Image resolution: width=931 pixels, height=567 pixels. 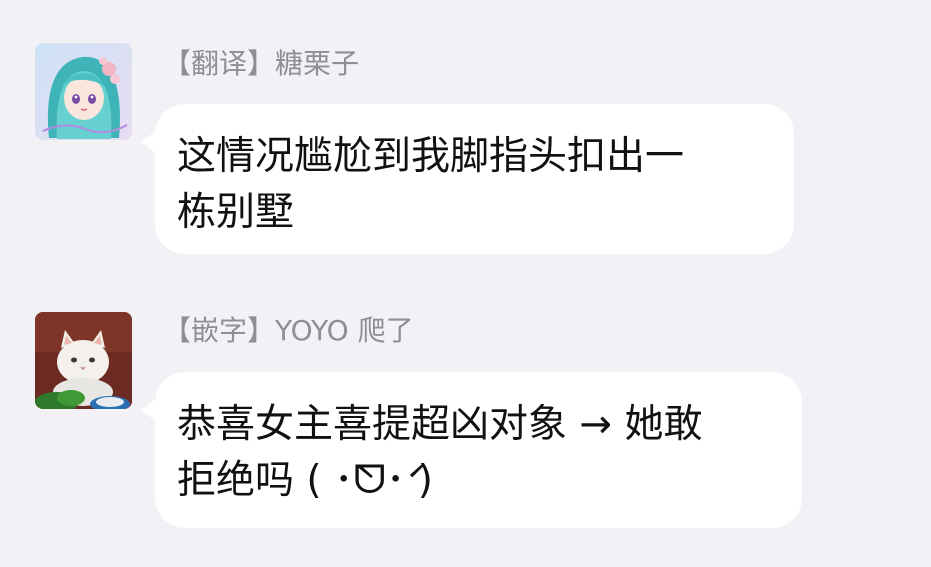 I want to click on white-cat-avatar-icon, so click(x=83, y=360).